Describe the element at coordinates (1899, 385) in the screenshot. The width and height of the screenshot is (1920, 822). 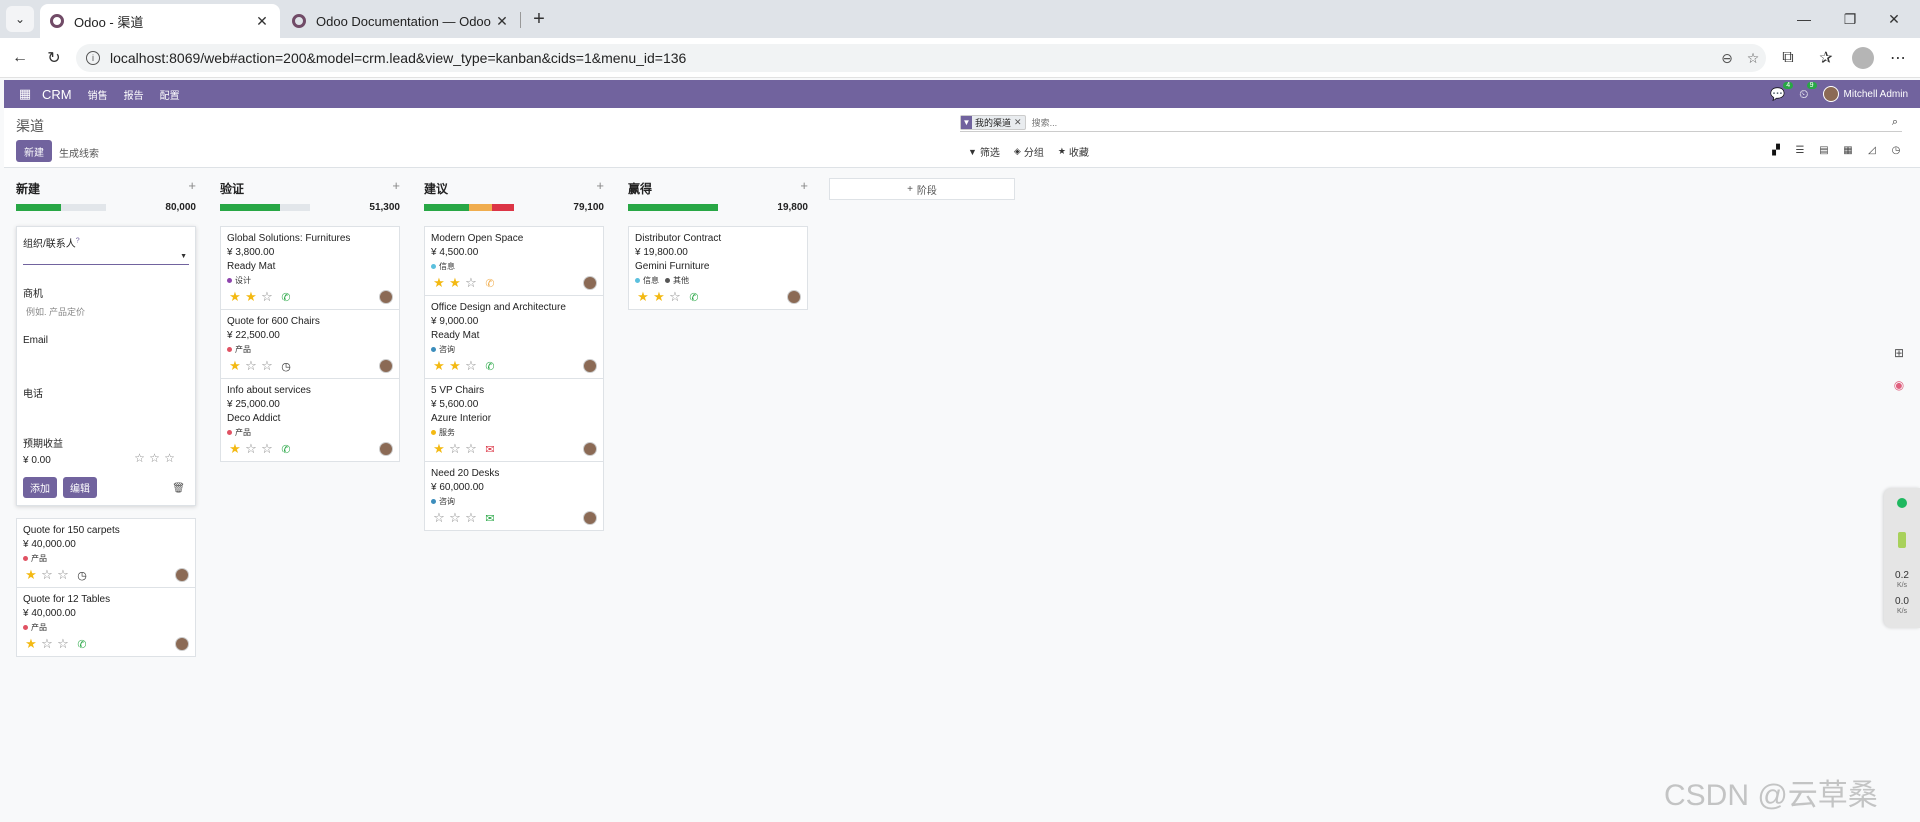
I see `assistant-icon: ◉` at that location.